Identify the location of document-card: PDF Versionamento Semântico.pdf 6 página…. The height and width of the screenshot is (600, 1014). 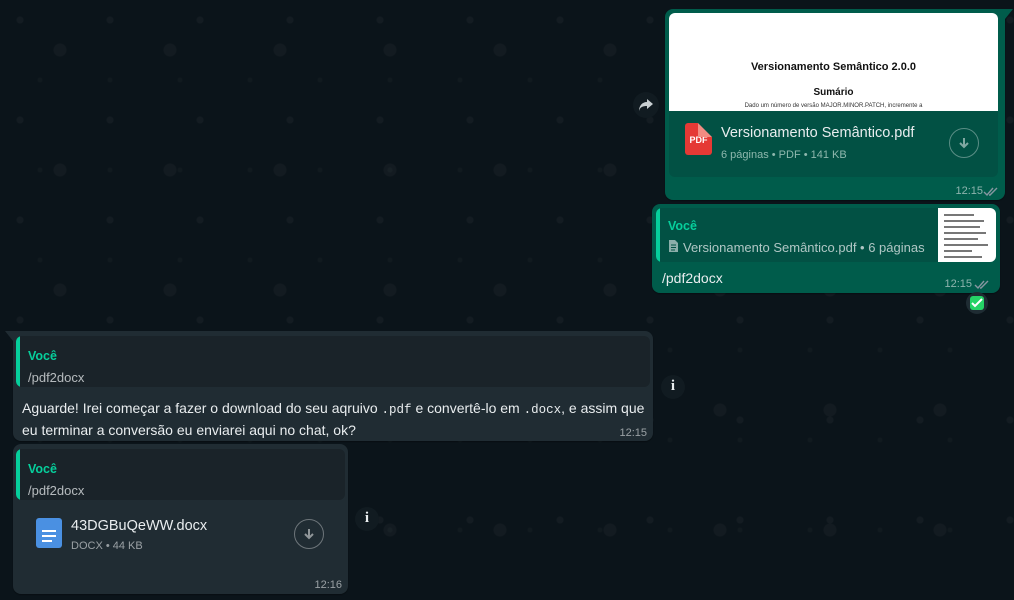
(833, 144).